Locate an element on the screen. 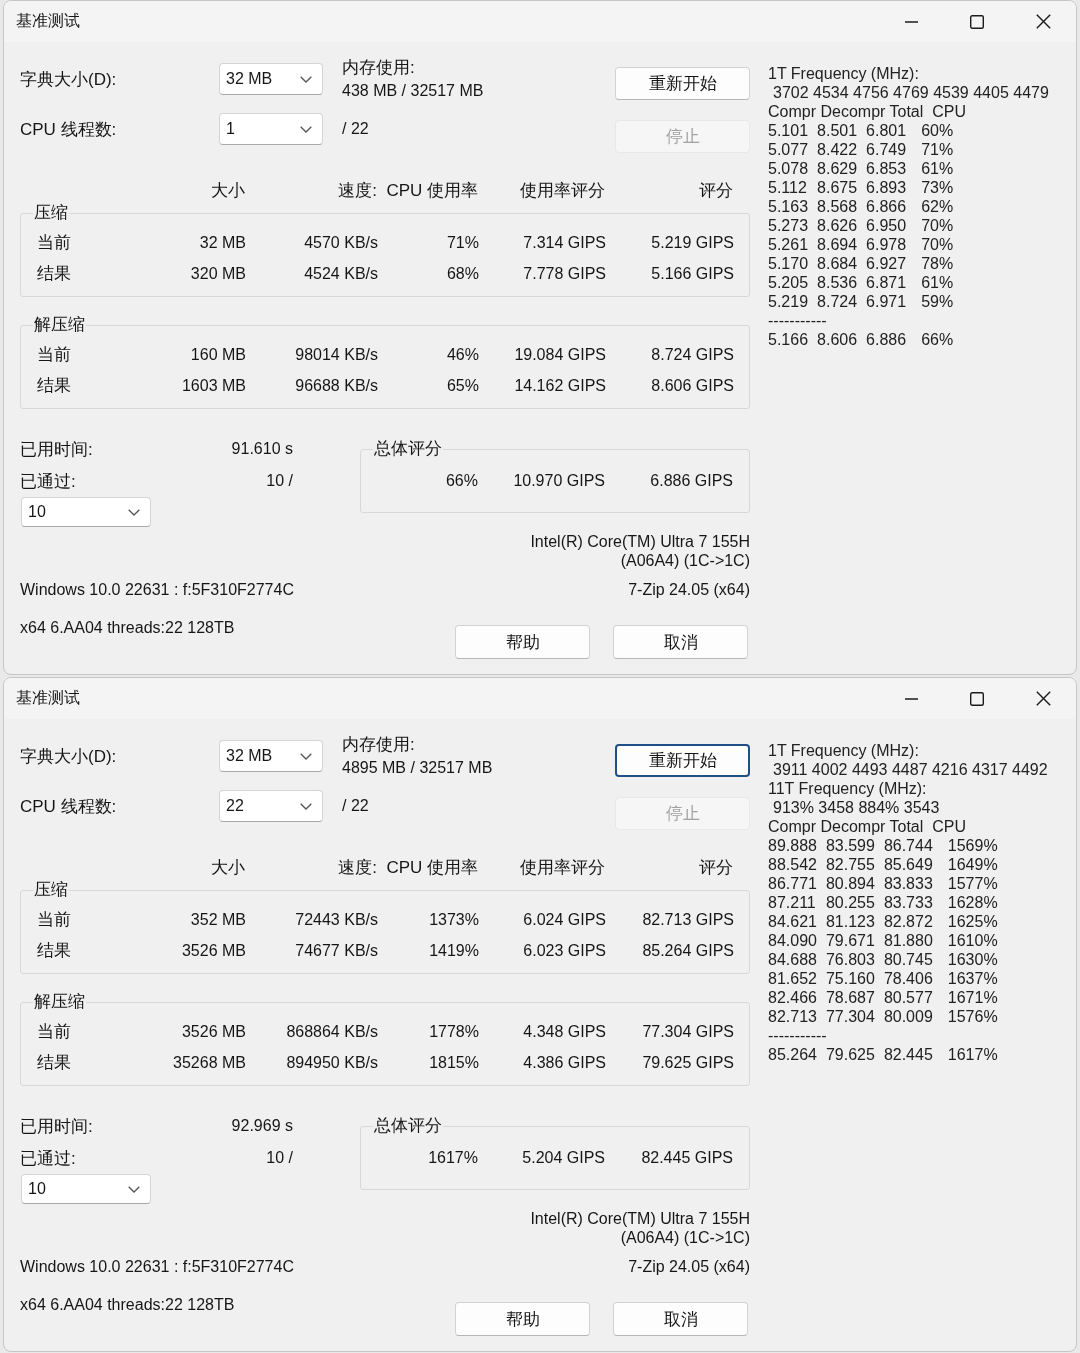 This screenshot has width=1080, height=1353. table-cell-text: 1778% is located at coordinates (453, 1031).